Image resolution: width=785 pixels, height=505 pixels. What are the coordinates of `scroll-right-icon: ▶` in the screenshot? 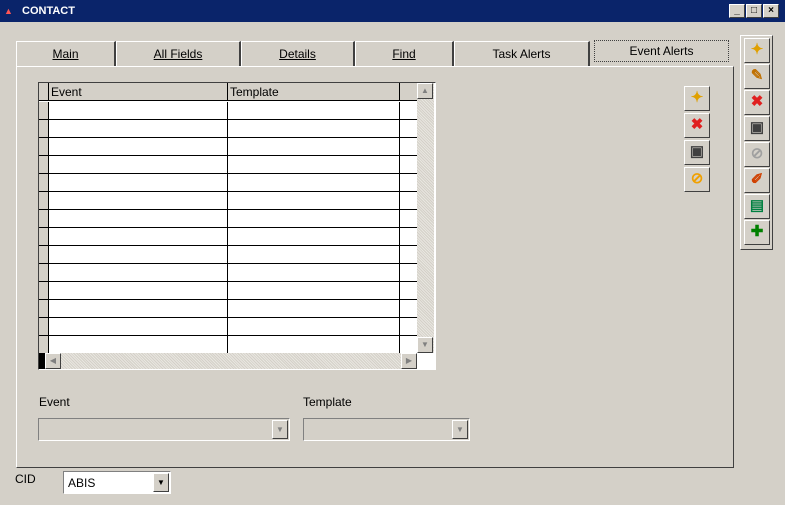 It's located at (409, 361).